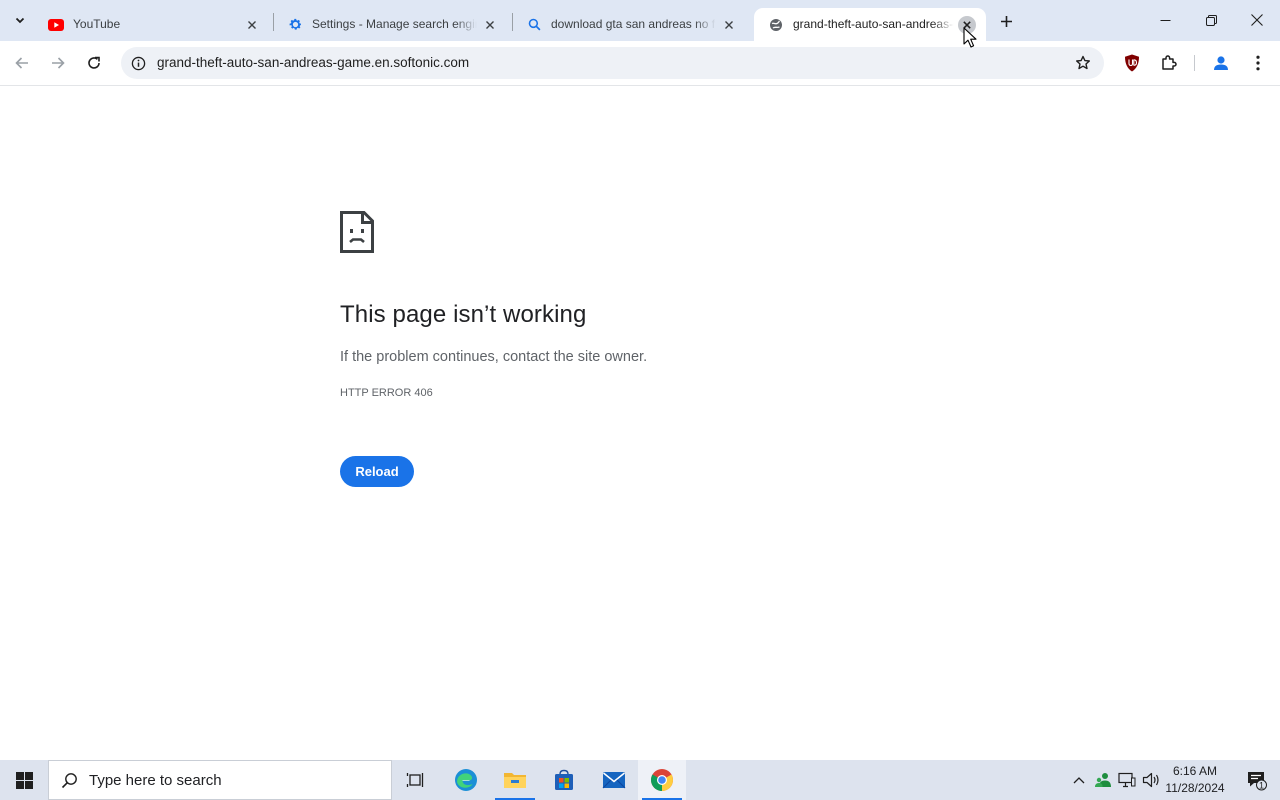 The height and width of the screenshot is (800, 1280). I want to click on puzzle-icon, so click(1169, 62).